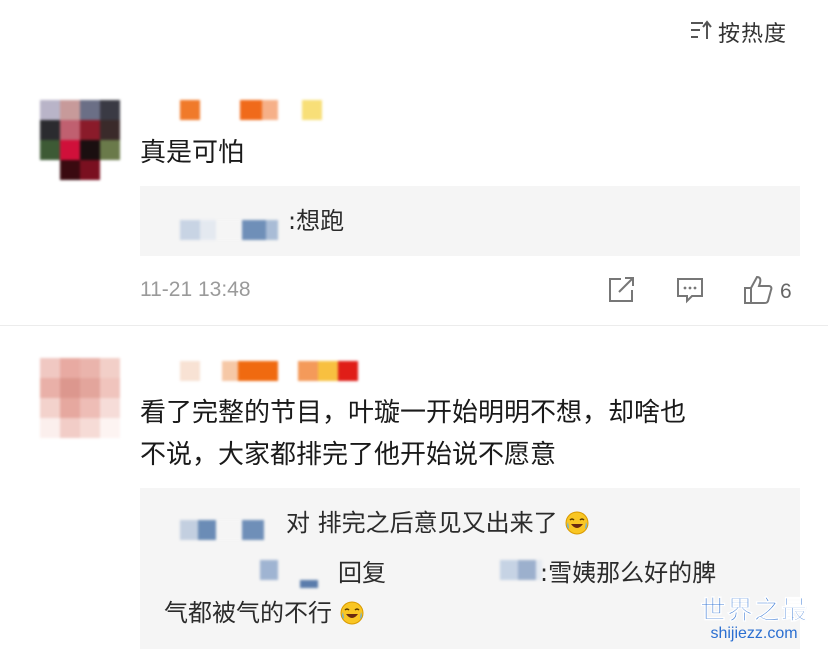 This screenshot has width=828, height=649. What do you see at coordinates (348, 455) in the screenshot?
I see `comment-text-line2: 不说，大家都排完了他开始说不愿意` at bounding box center [348, 455].